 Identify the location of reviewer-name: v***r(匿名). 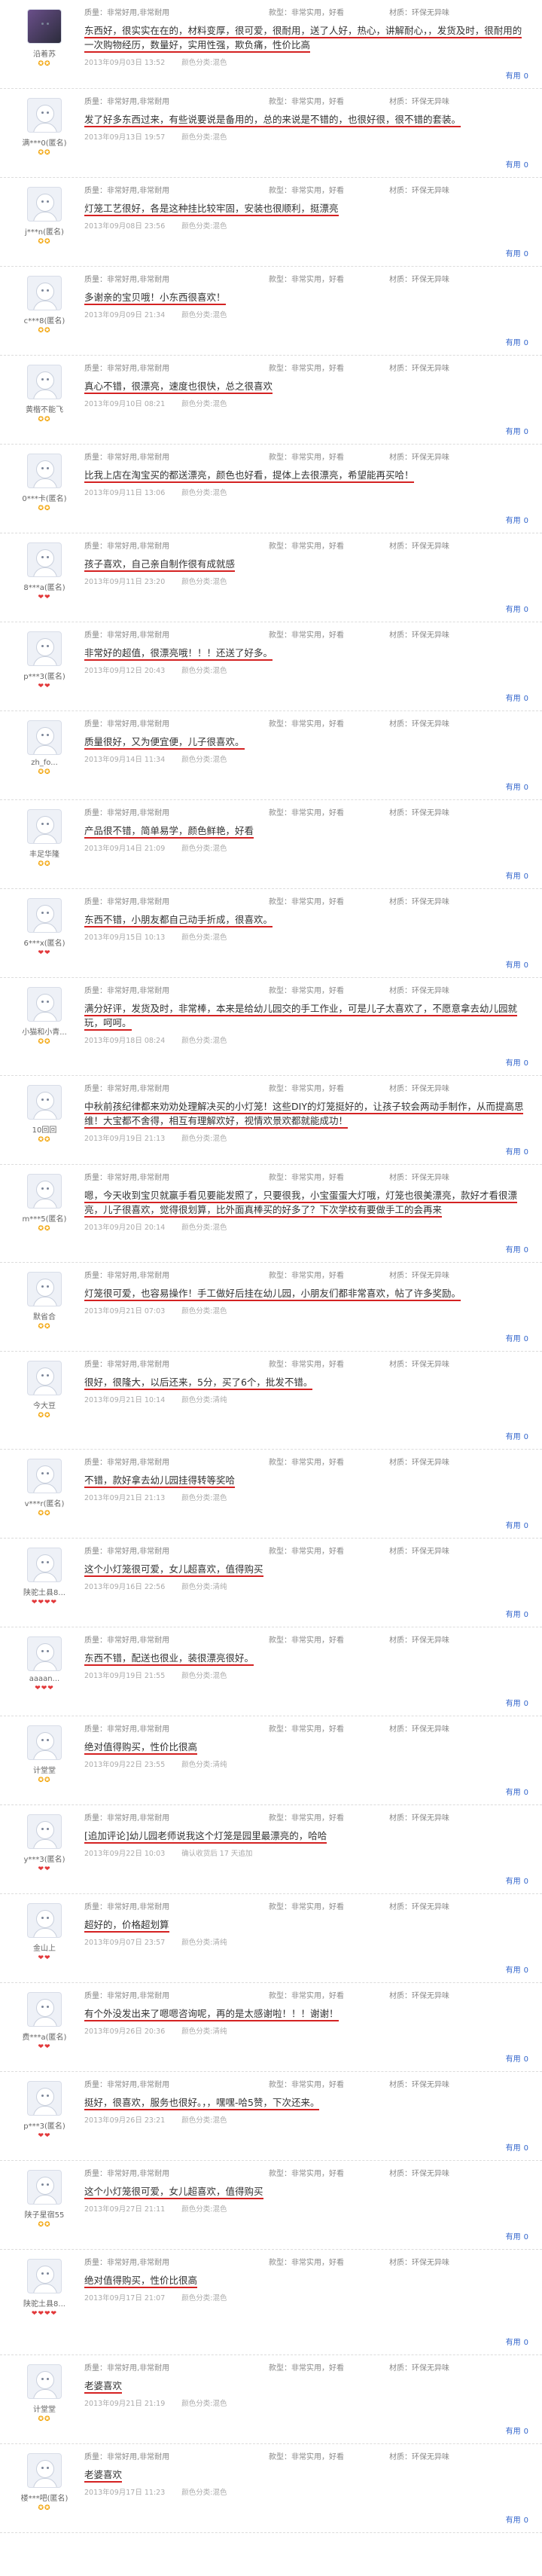
(44, 1502).